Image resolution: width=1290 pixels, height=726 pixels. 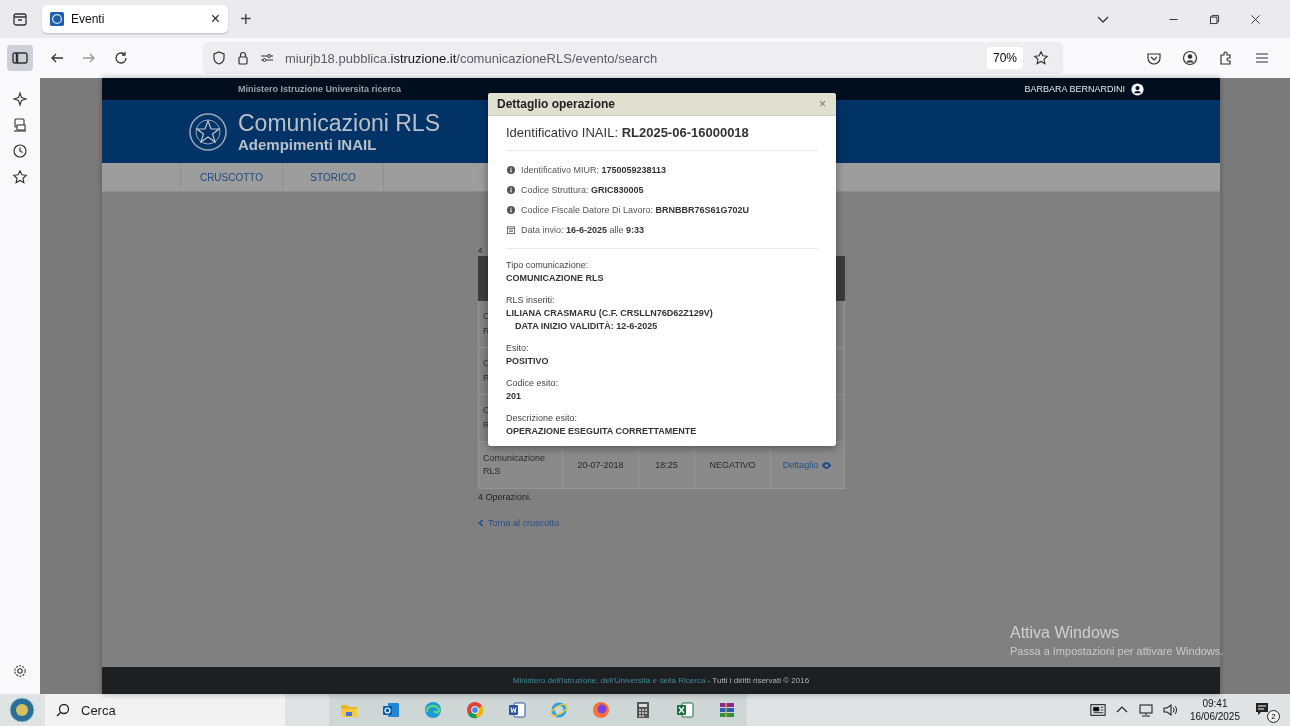 What do you see at coordinates (822, 104) in the screenshot?
I see `dialog-close-button: ×` at bounding box center [822, 104].